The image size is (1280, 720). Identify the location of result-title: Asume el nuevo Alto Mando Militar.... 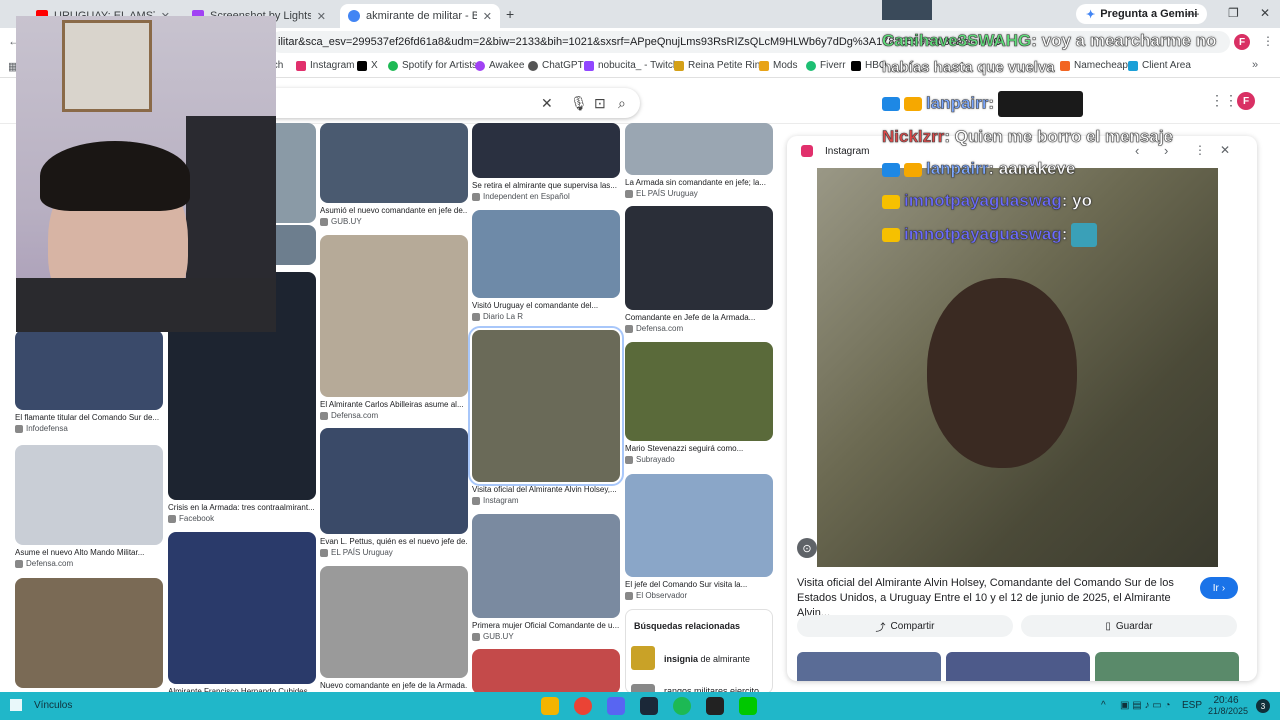
(89, 552).